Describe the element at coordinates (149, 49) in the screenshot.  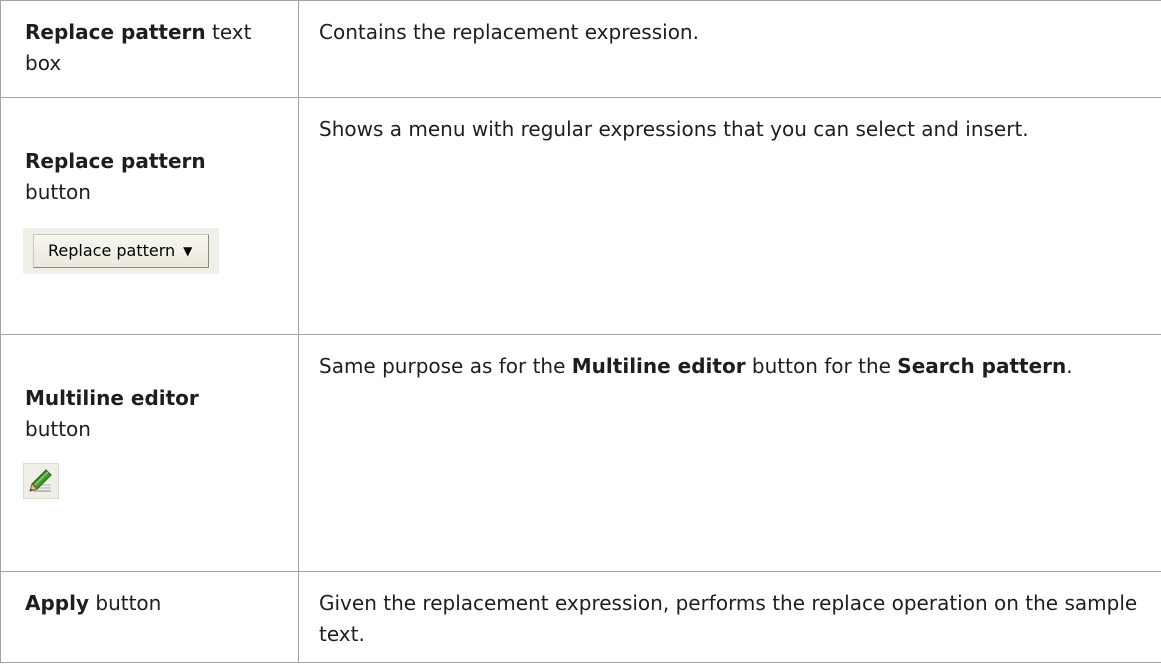
I see `ui-element-cell: Replace pattern text box` at that location.